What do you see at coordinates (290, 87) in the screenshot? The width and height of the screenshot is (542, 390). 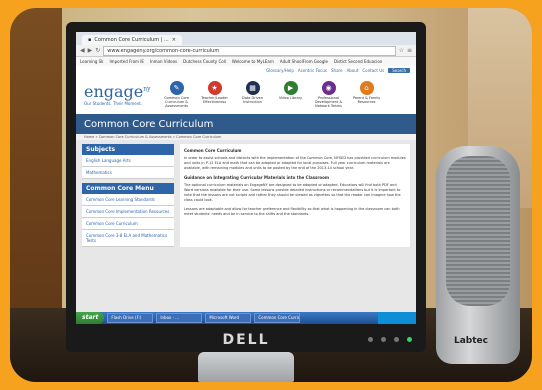 I see `play-icon: ▶` at bounding box center [290, 87].